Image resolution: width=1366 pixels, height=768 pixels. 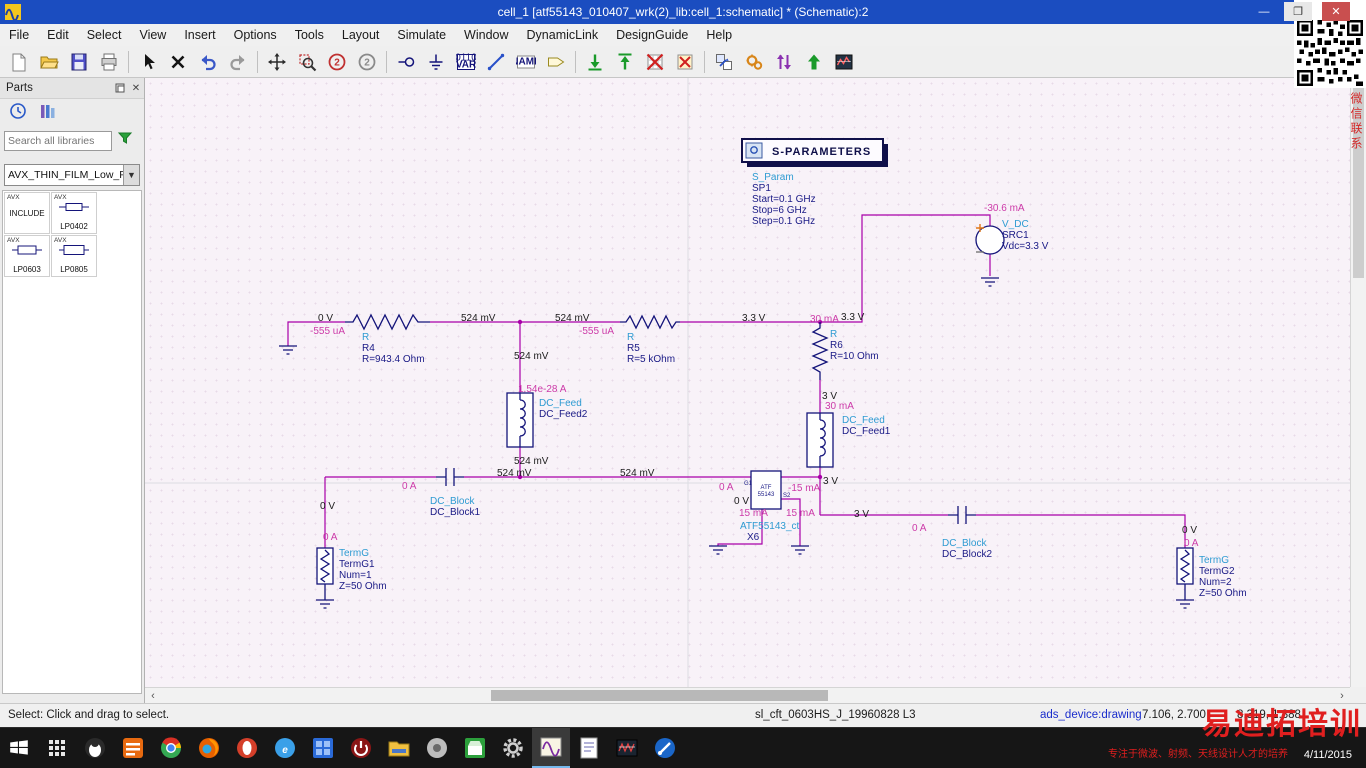 I want to click on wire-name-button: NAME, so click(x=526, y=62).